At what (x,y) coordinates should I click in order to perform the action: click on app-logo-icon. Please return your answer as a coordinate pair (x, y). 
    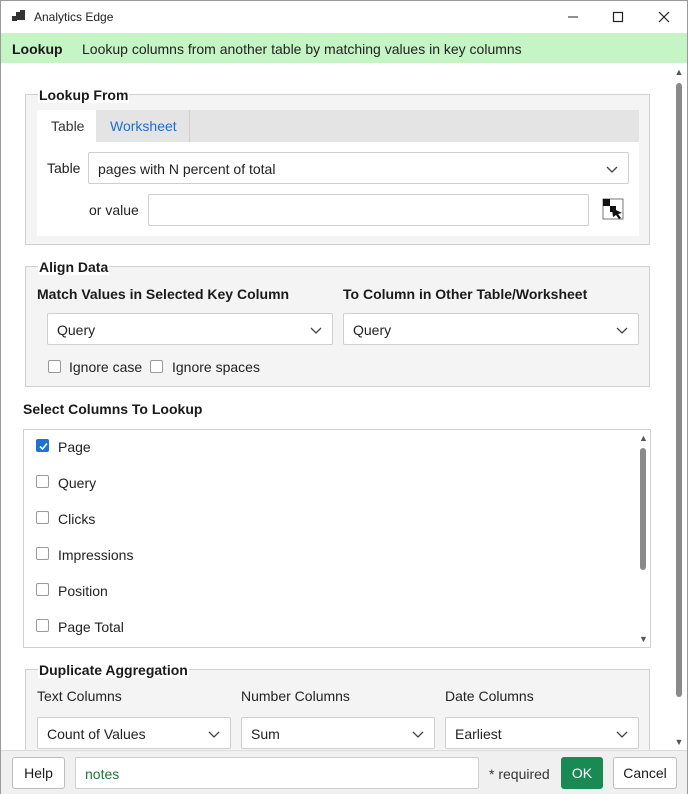
    Looking at the image, I should click on (18, 15).